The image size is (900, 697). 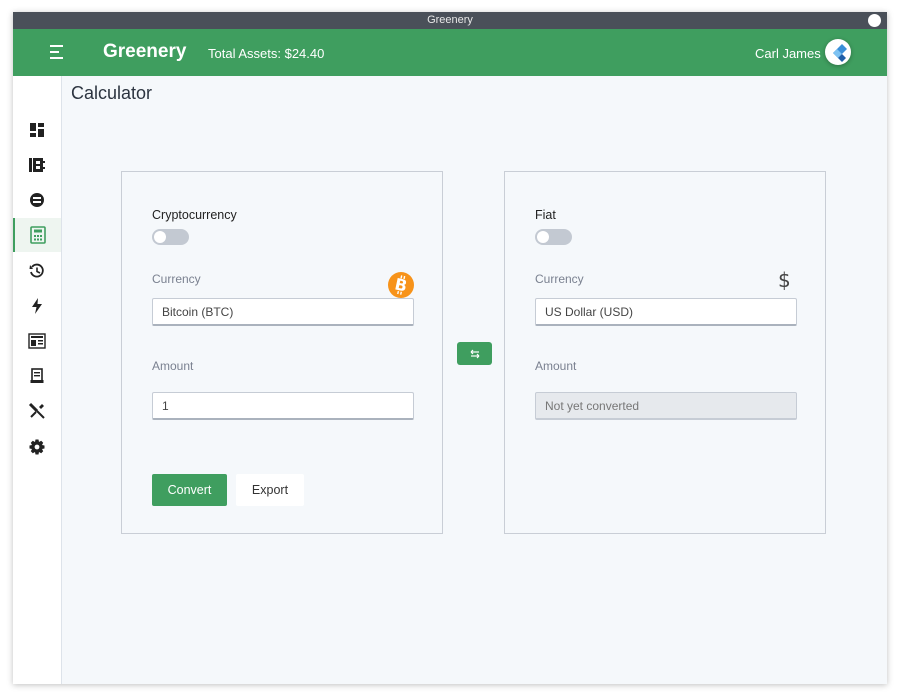 I want to click on menu-icon, so click(x=58, y=52).